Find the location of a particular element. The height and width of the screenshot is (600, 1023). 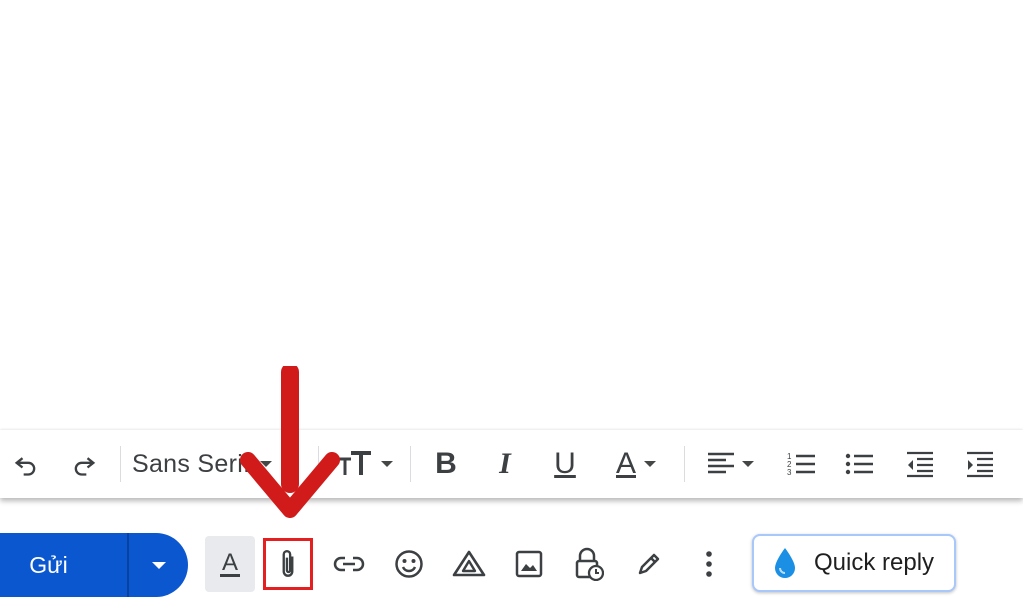

formatting-options-button: A is located at coordinates (230, 564).